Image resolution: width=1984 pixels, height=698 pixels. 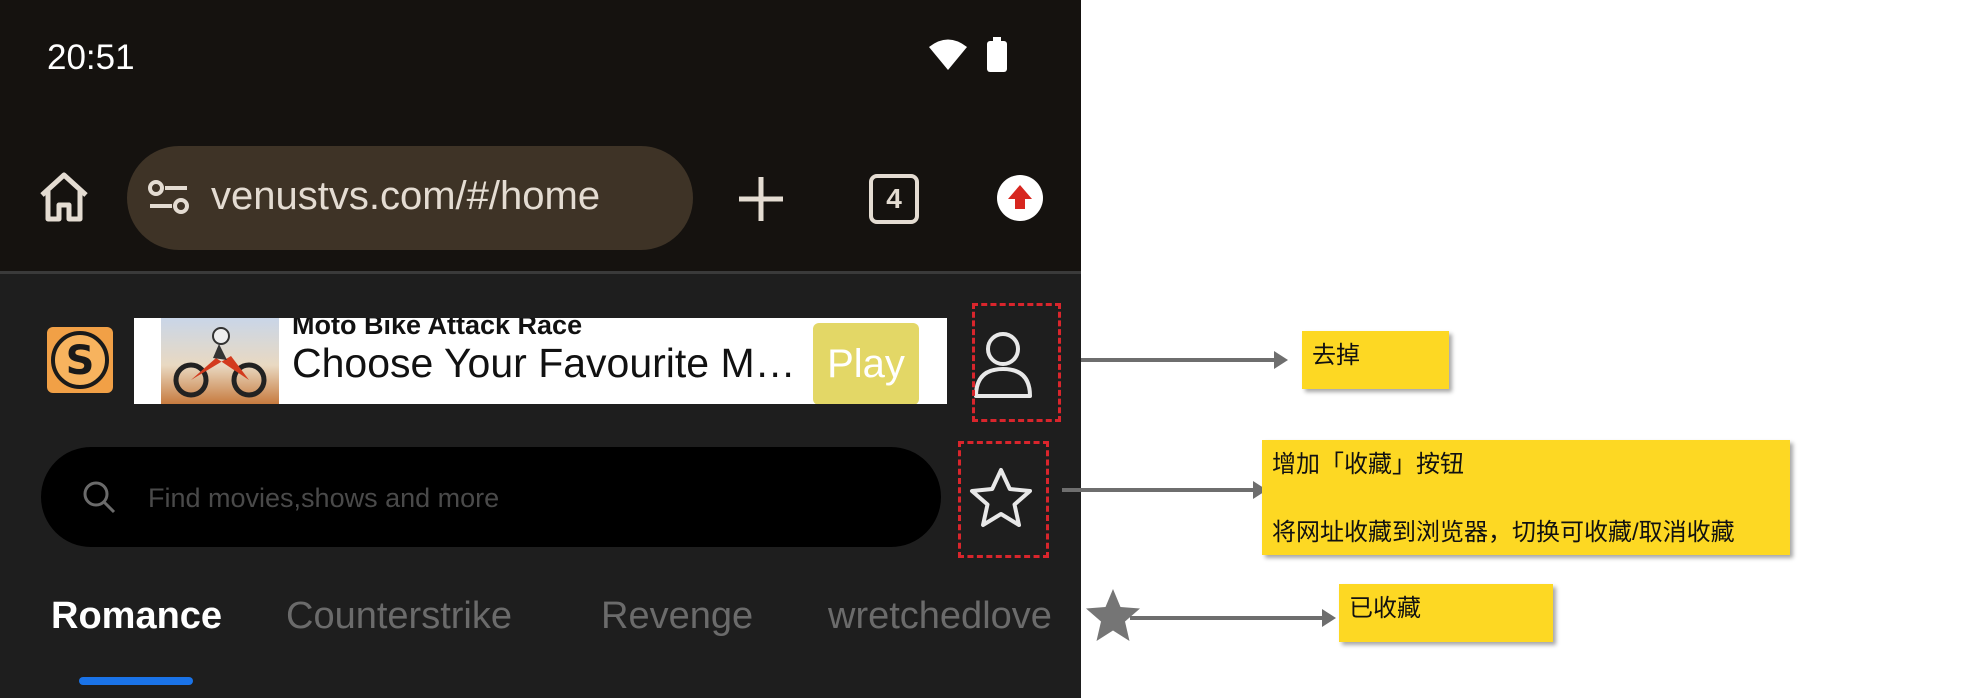 What do you see at coordinates (1016, 362) in the screenshot?
I see `highlight-box-user` at bounding box center [1016, 362].